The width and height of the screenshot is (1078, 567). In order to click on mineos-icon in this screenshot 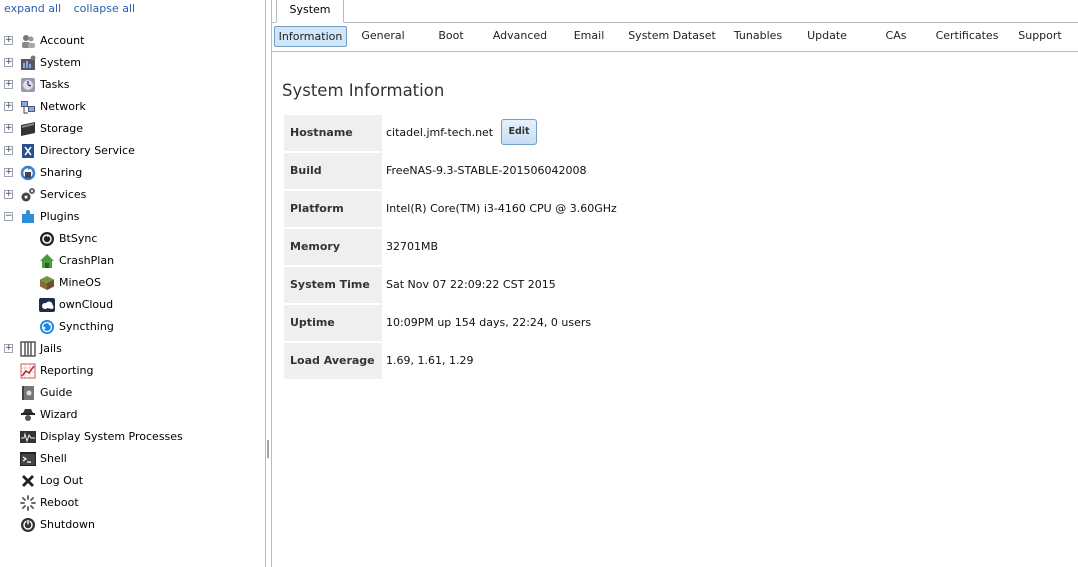, I will do `click(47, 283)`.